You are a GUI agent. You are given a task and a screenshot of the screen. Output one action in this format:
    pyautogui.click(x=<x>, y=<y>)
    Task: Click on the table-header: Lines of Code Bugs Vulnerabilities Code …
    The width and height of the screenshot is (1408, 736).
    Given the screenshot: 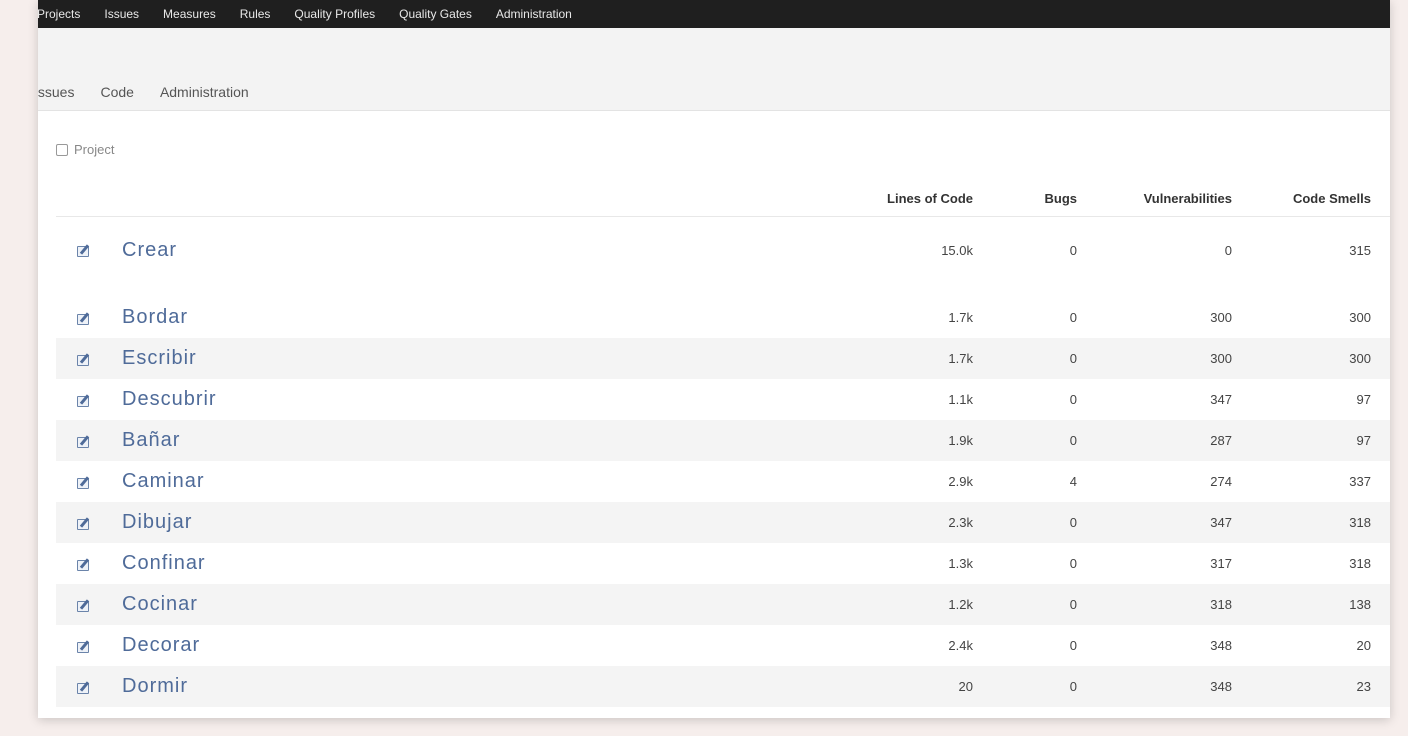 What is the action you would take?
    pyautogui.click(x=723, y=198)
    